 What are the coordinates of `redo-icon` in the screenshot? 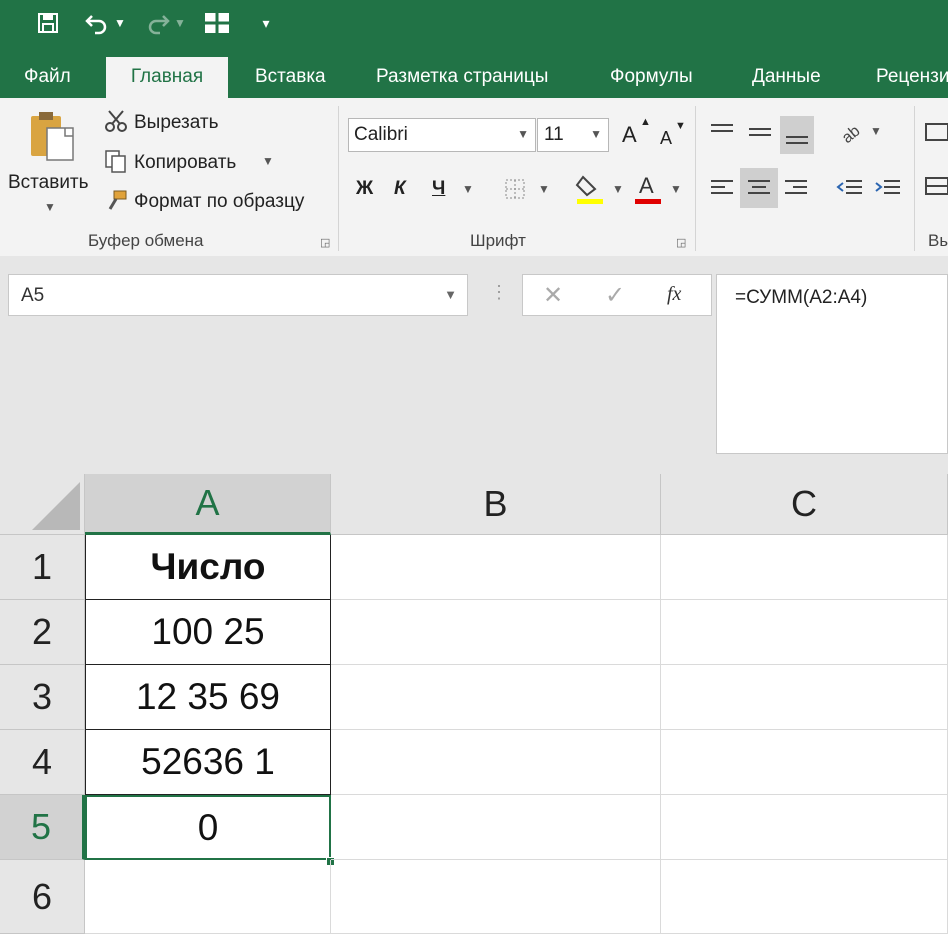 It's located at (158, 23).